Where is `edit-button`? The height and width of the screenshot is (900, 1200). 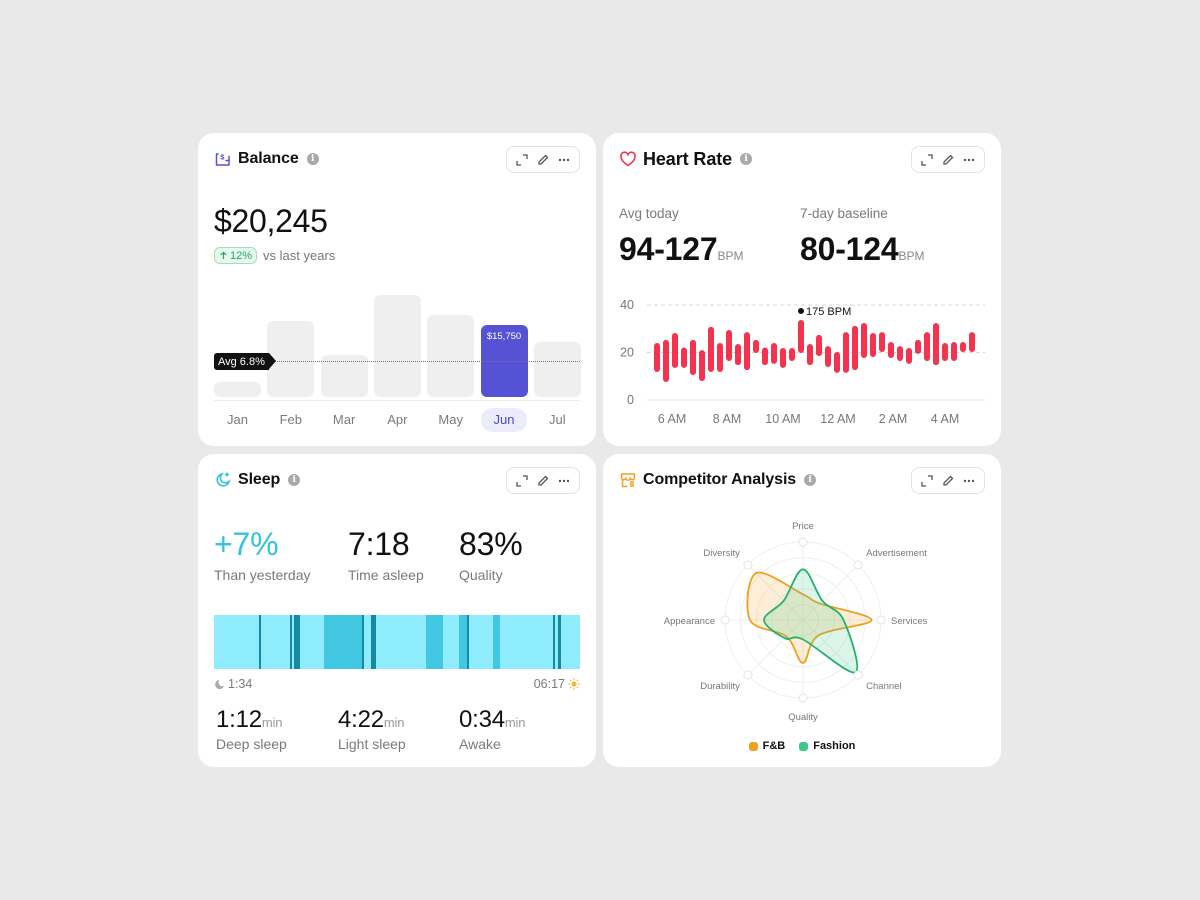 edit-button is located at coordinates (543, 481).